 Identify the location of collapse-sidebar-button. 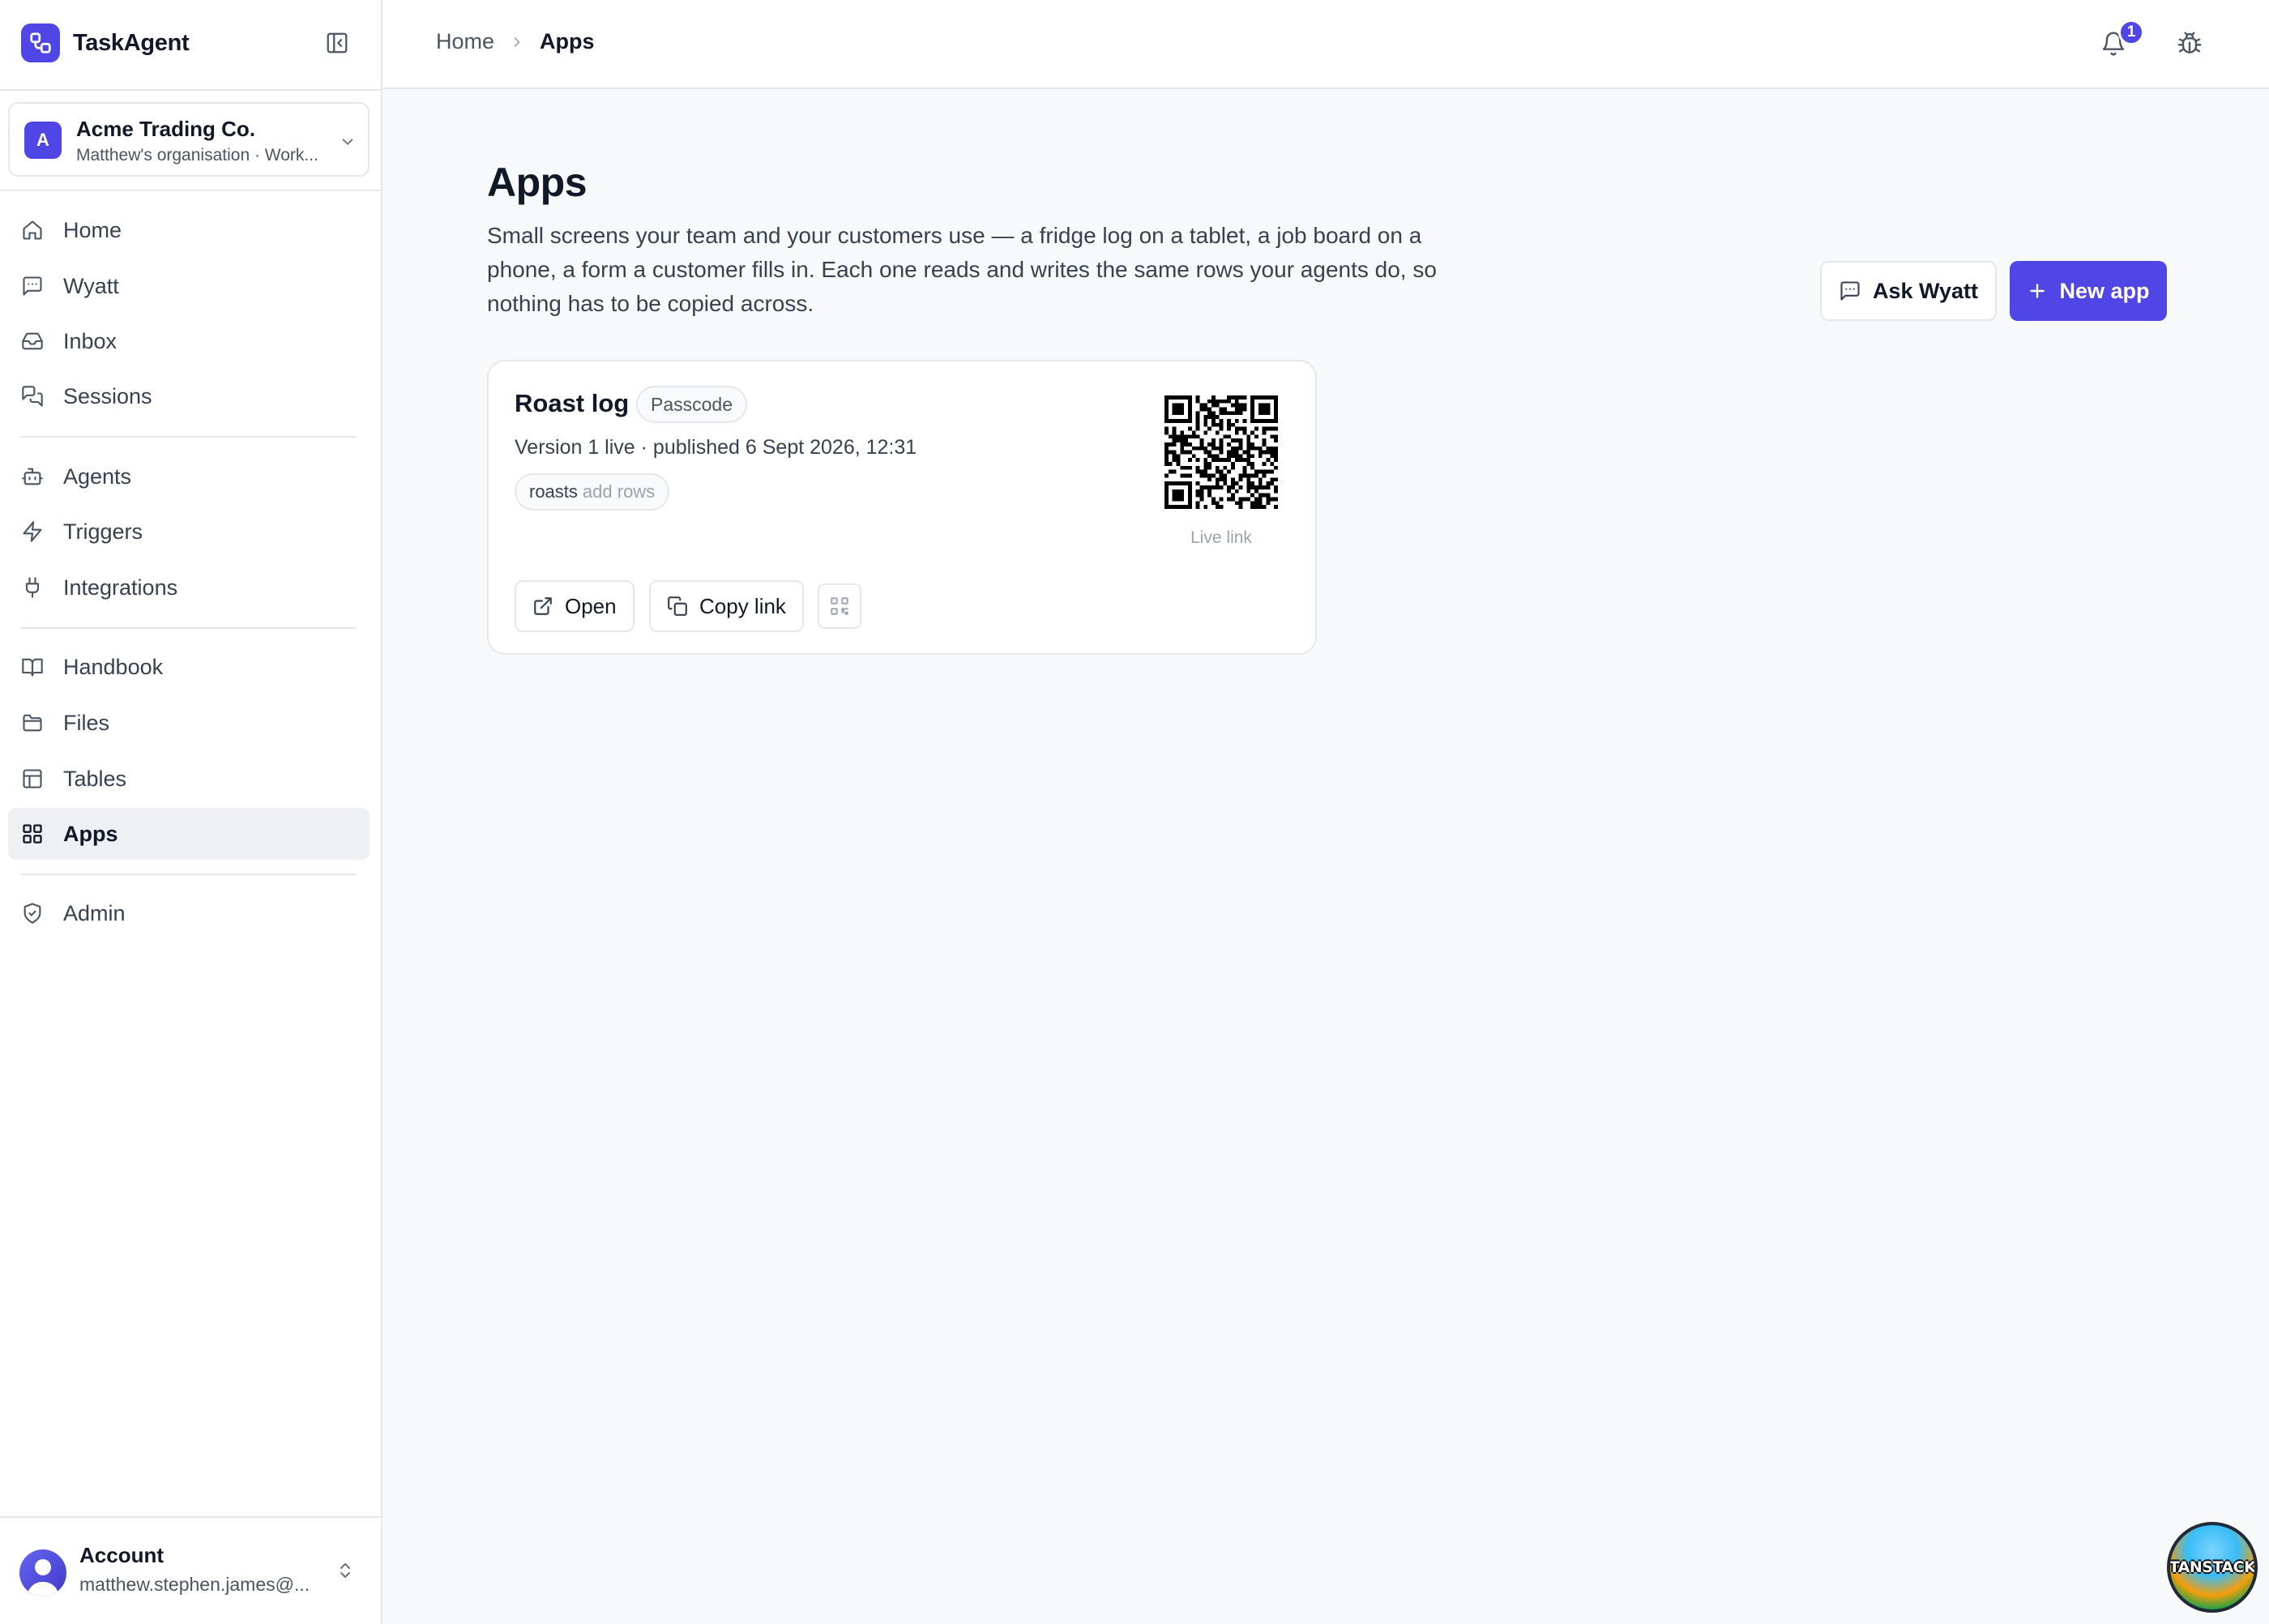
(337, 43).